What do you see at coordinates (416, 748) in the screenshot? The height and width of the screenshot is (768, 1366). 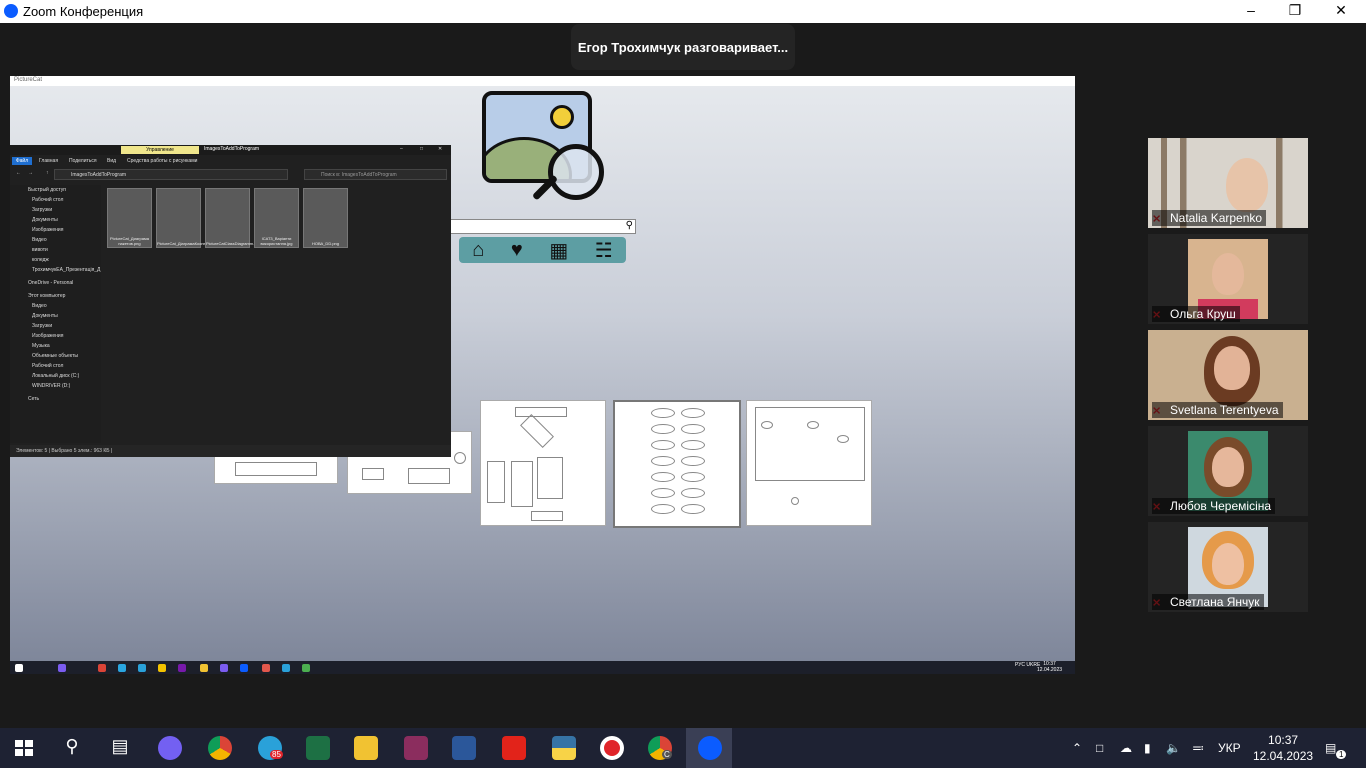 I see `winrar-icon` at bounding box center [416, 748].